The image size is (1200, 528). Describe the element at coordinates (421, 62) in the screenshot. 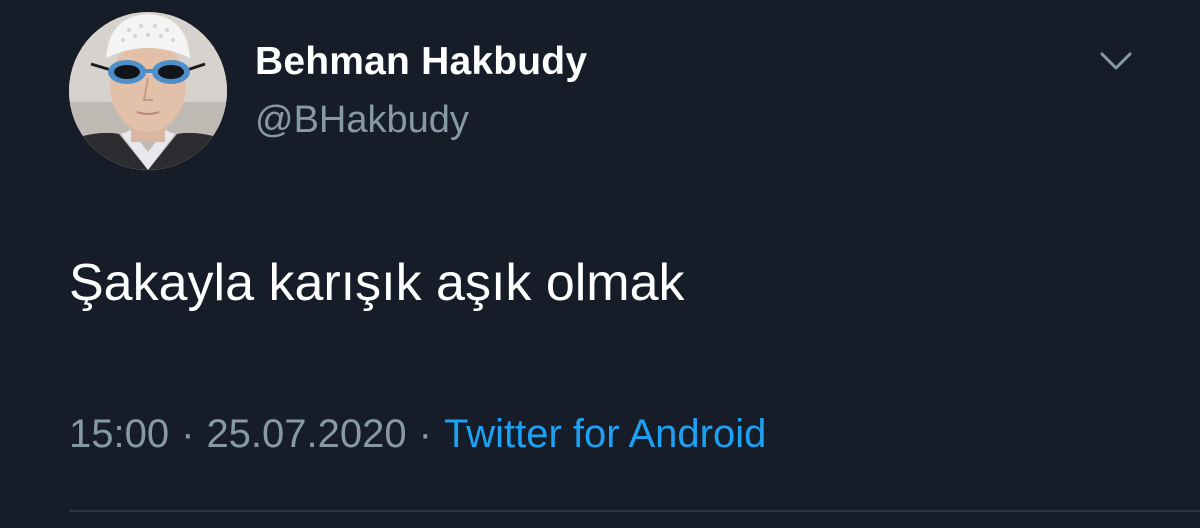

I see `display-name: Behman Hakbudy` at that location.